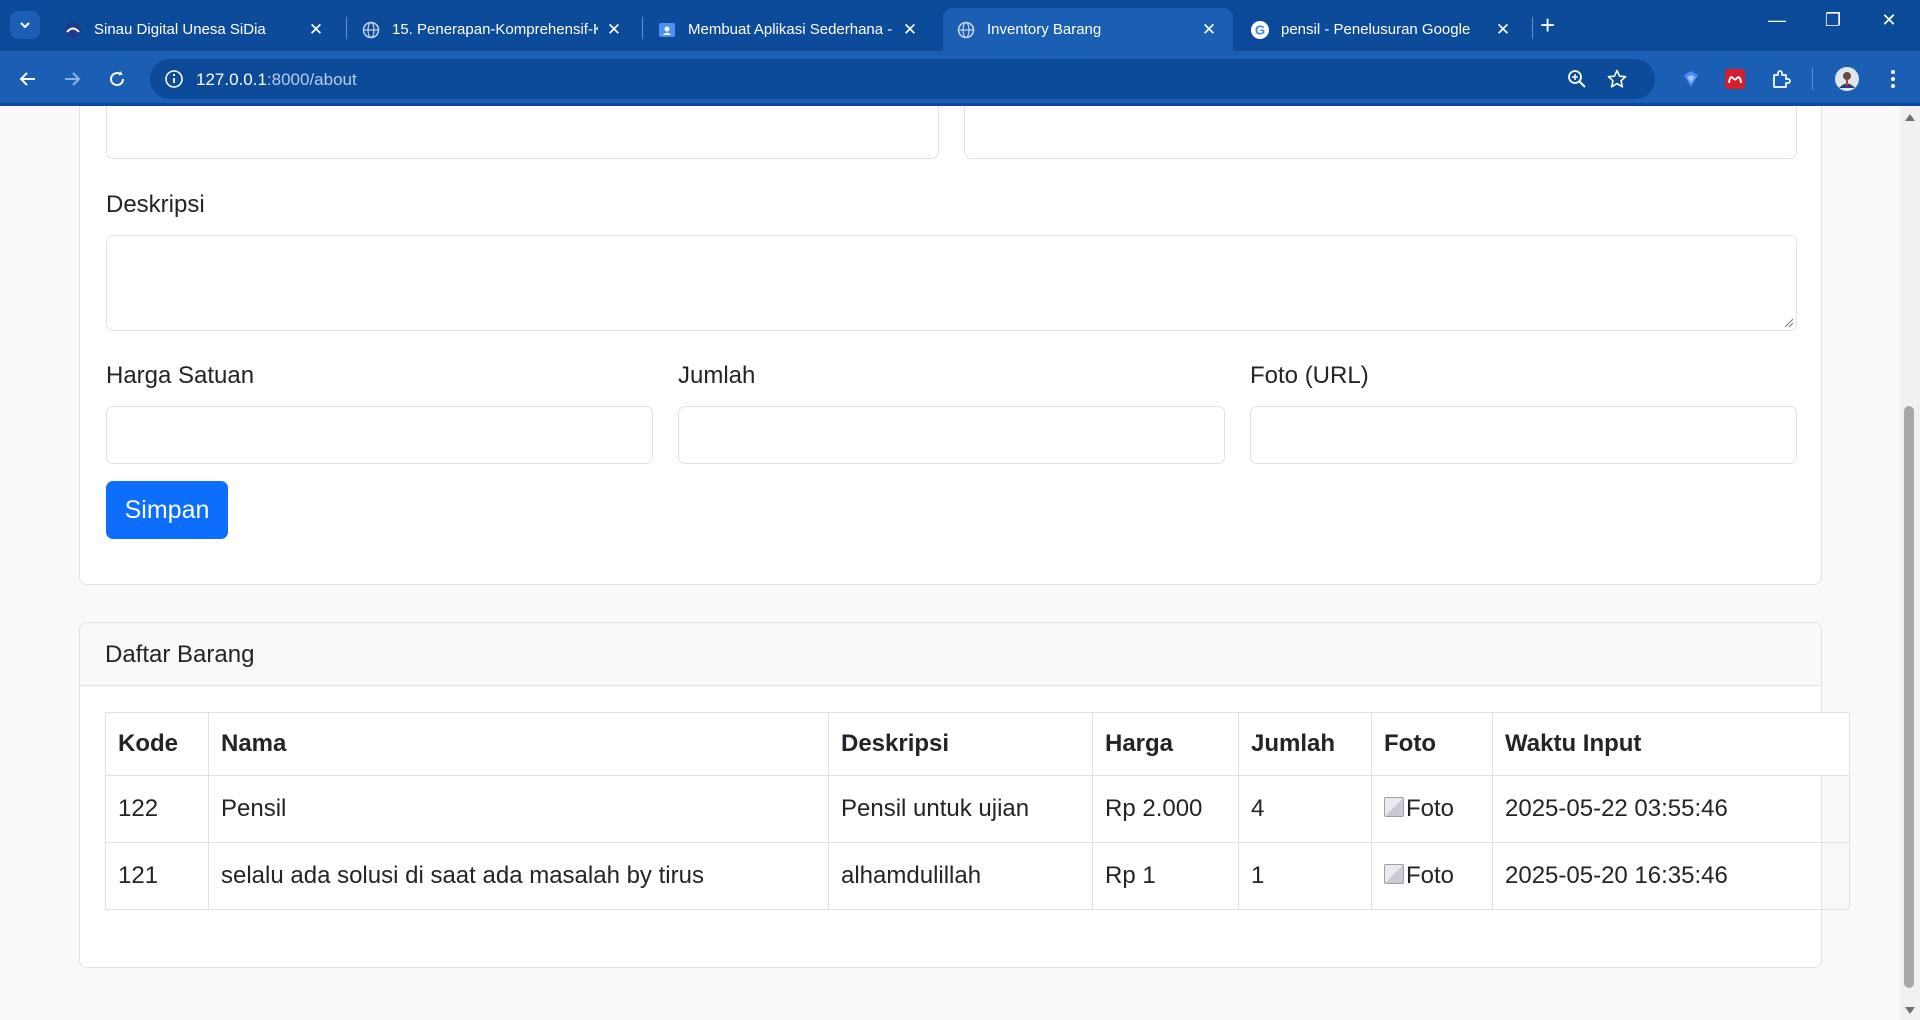 The image size is (1920, 1020). I want to click on cell-harga: Rp 1, so click(1165, 876).